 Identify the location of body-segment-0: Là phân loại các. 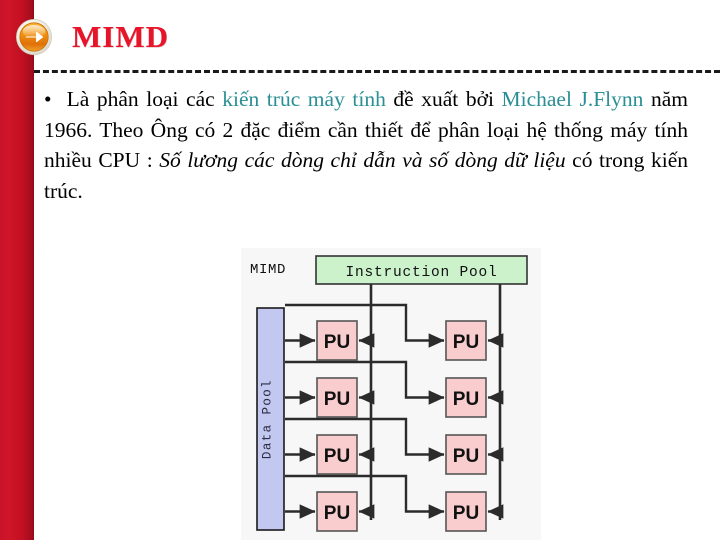
(144, 99).